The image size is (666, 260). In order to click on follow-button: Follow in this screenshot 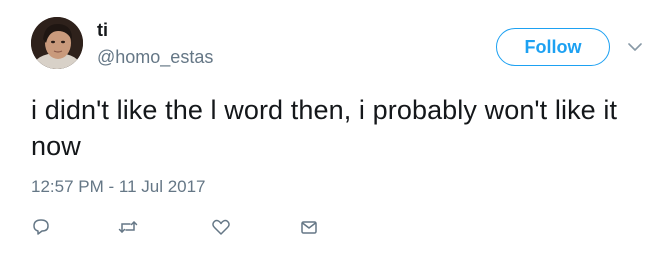, I will do `click(553, 47)`.